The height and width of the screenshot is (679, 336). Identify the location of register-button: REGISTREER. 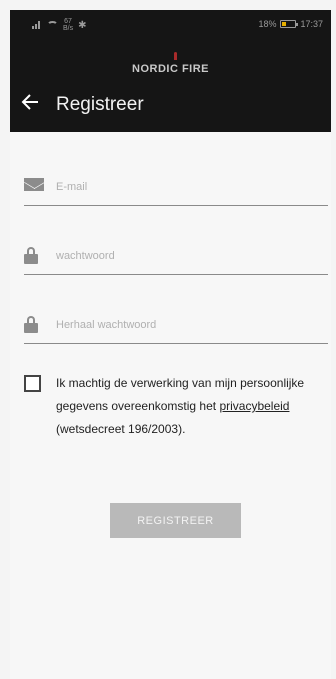
(175, 520).